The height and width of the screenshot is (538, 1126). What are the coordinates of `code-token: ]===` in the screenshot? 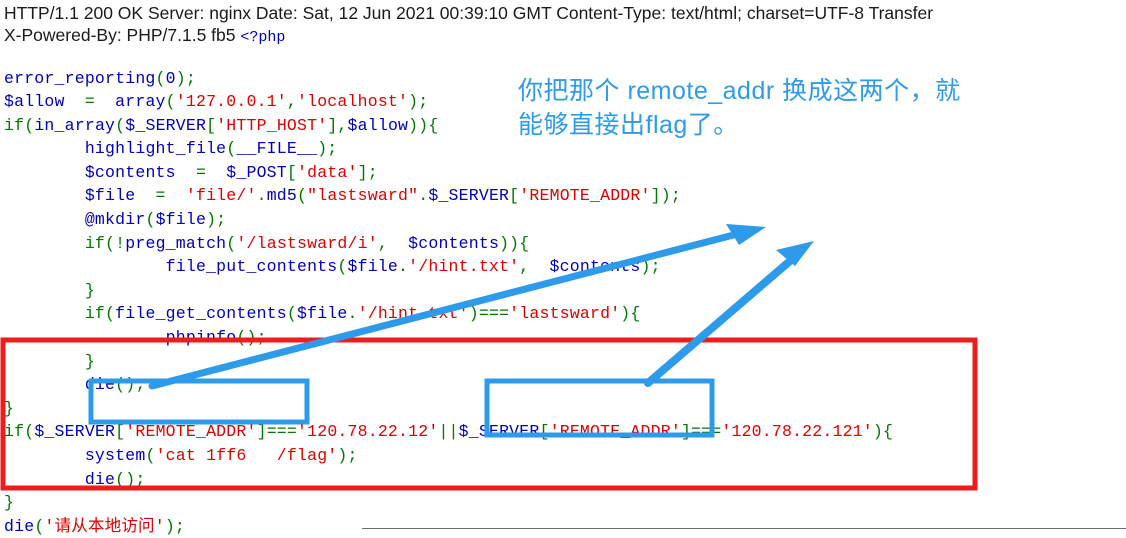 It's located at (701, 431).